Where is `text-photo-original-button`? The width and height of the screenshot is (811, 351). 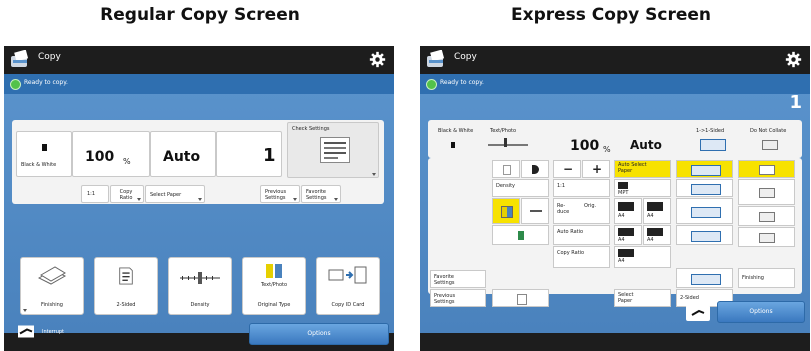 text-photo-original-button is located at coordinates (506, 211).